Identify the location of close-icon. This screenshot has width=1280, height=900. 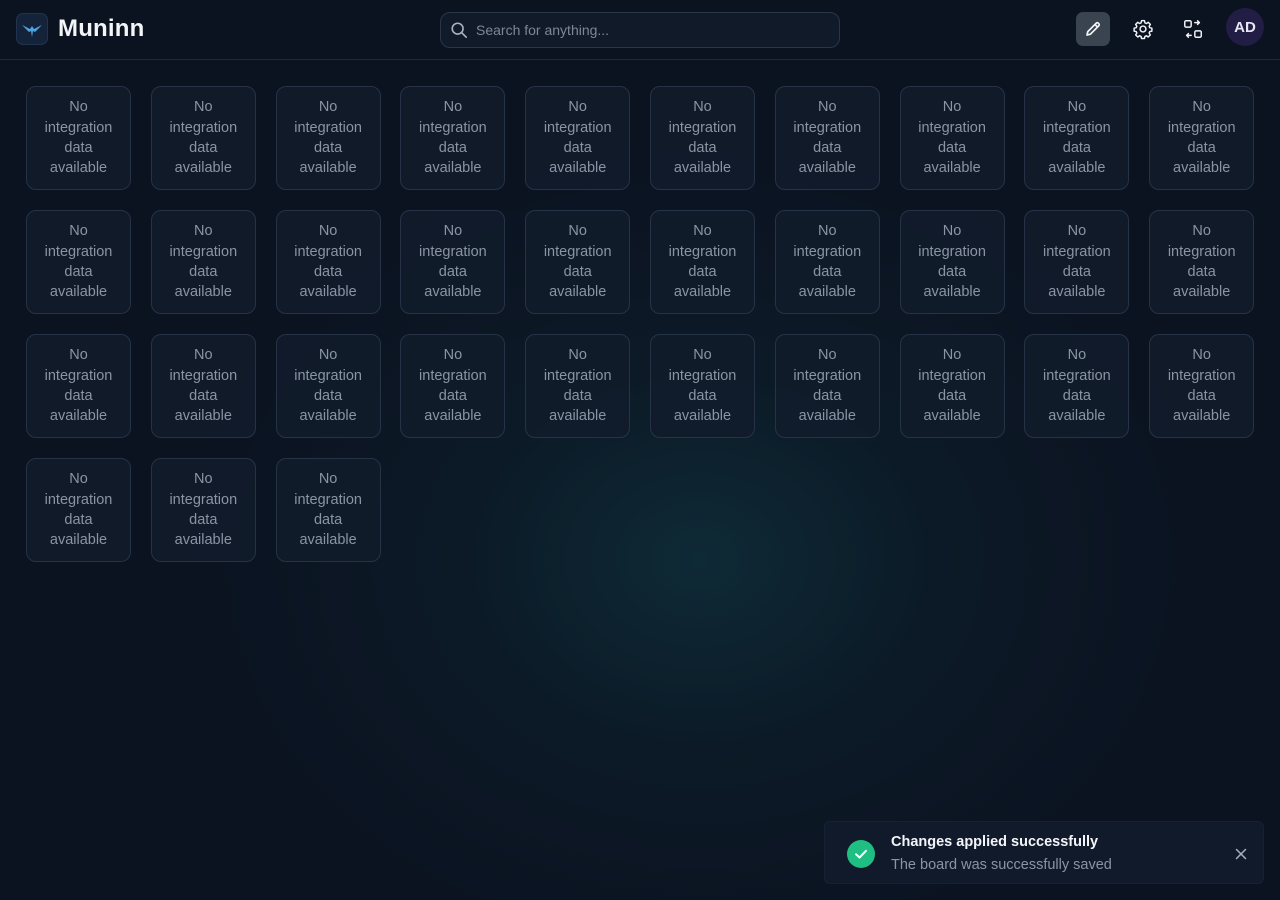
(1241, 854).